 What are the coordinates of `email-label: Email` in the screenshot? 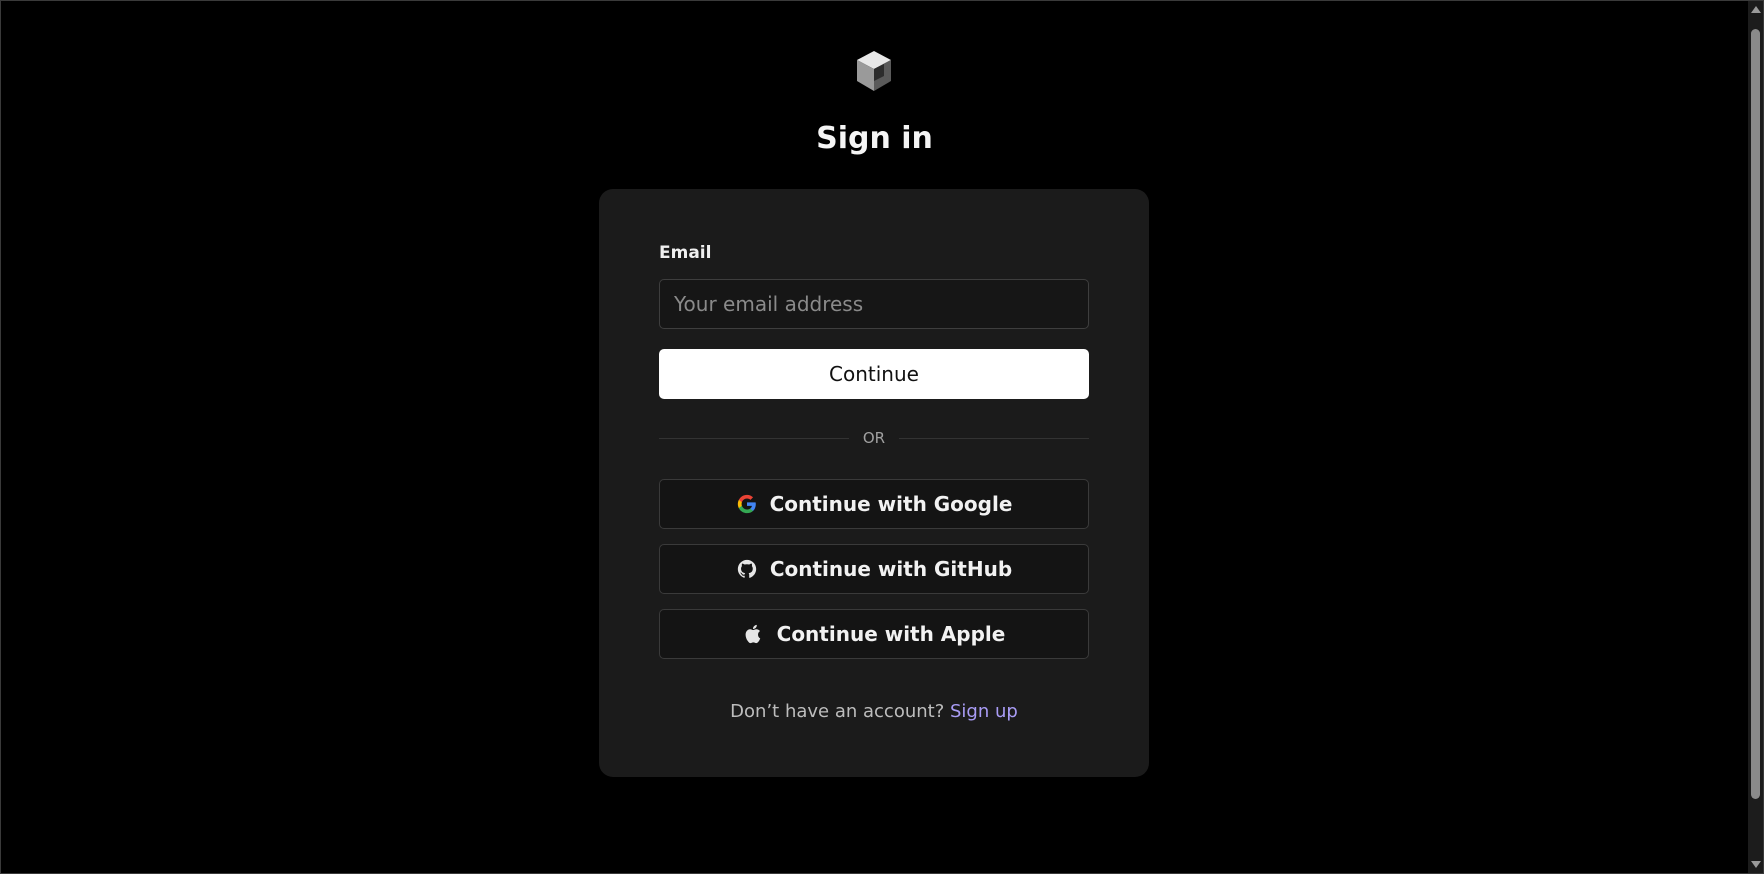 It's located at (685, 253).